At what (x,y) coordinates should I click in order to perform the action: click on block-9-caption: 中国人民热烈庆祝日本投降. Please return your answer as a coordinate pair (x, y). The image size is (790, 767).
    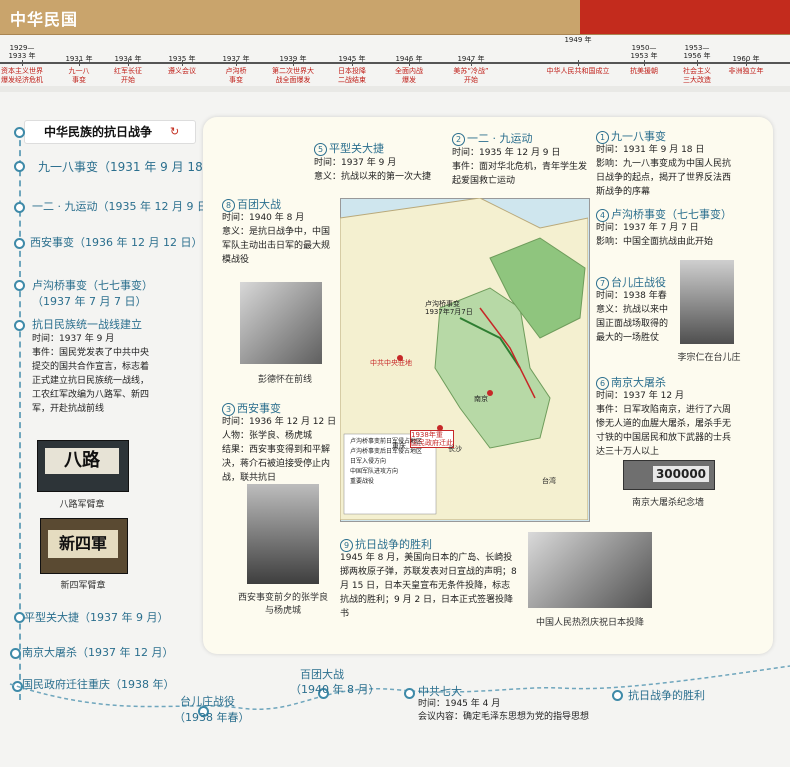
    Looking at the image, I should click on (589, 623).